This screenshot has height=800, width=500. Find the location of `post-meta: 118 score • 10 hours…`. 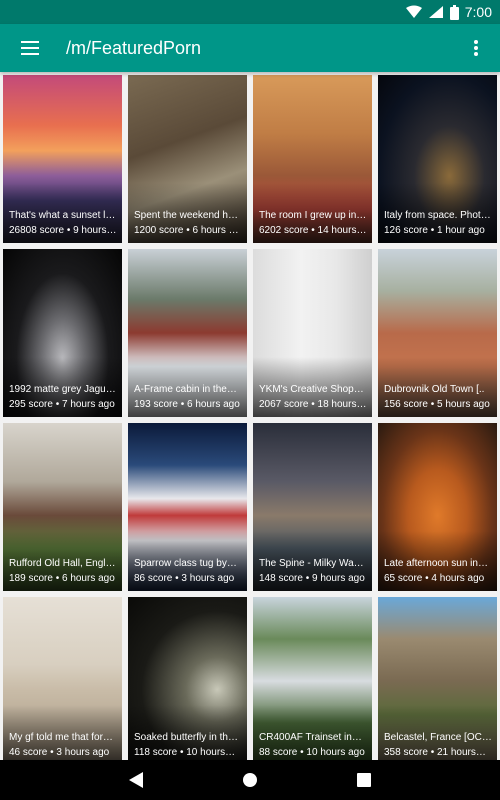

post-meta: 118 score • 10 hours… is located at coordinates (185, 752).